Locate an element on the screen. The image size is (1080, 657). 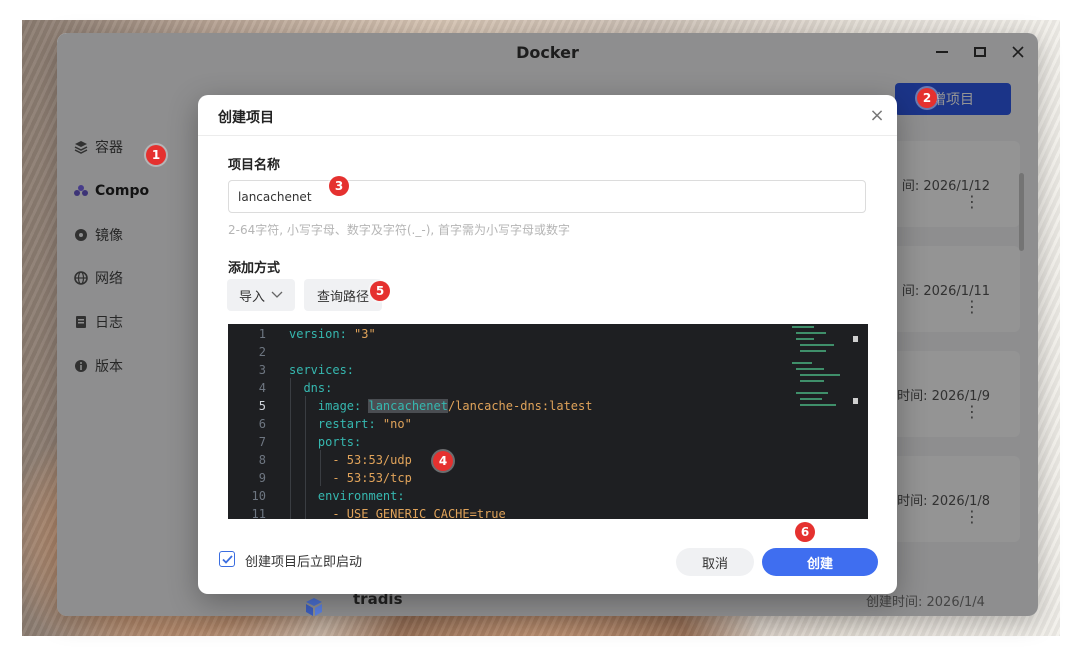
code-text: image: lancachenet/lancache-dns:latest is located at coordinates (441, 406).